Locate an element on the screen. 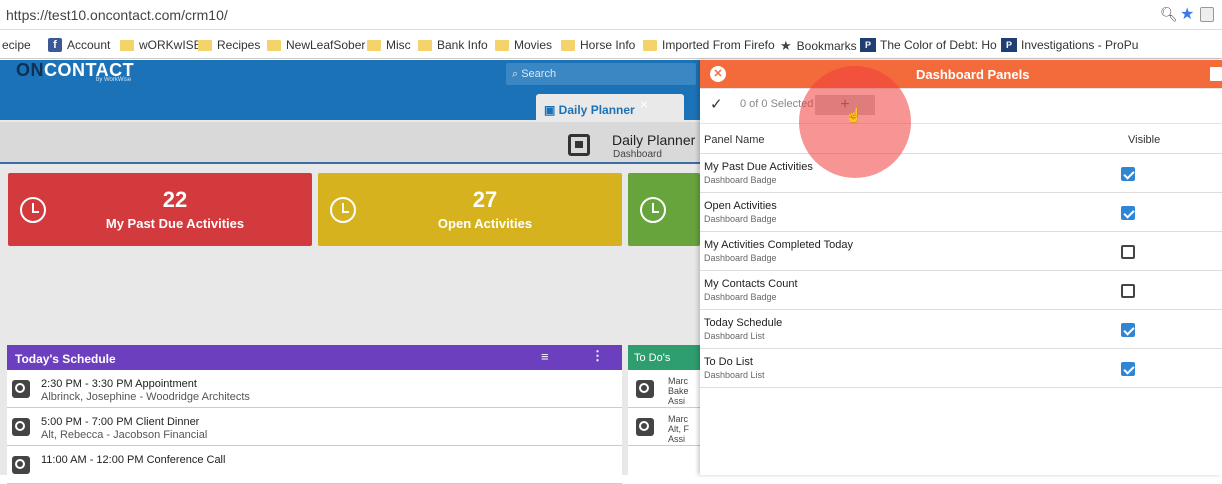 The width and height of the screenshot is (1222, 484). todo-line: Bake is located at coordinates (678, 391).